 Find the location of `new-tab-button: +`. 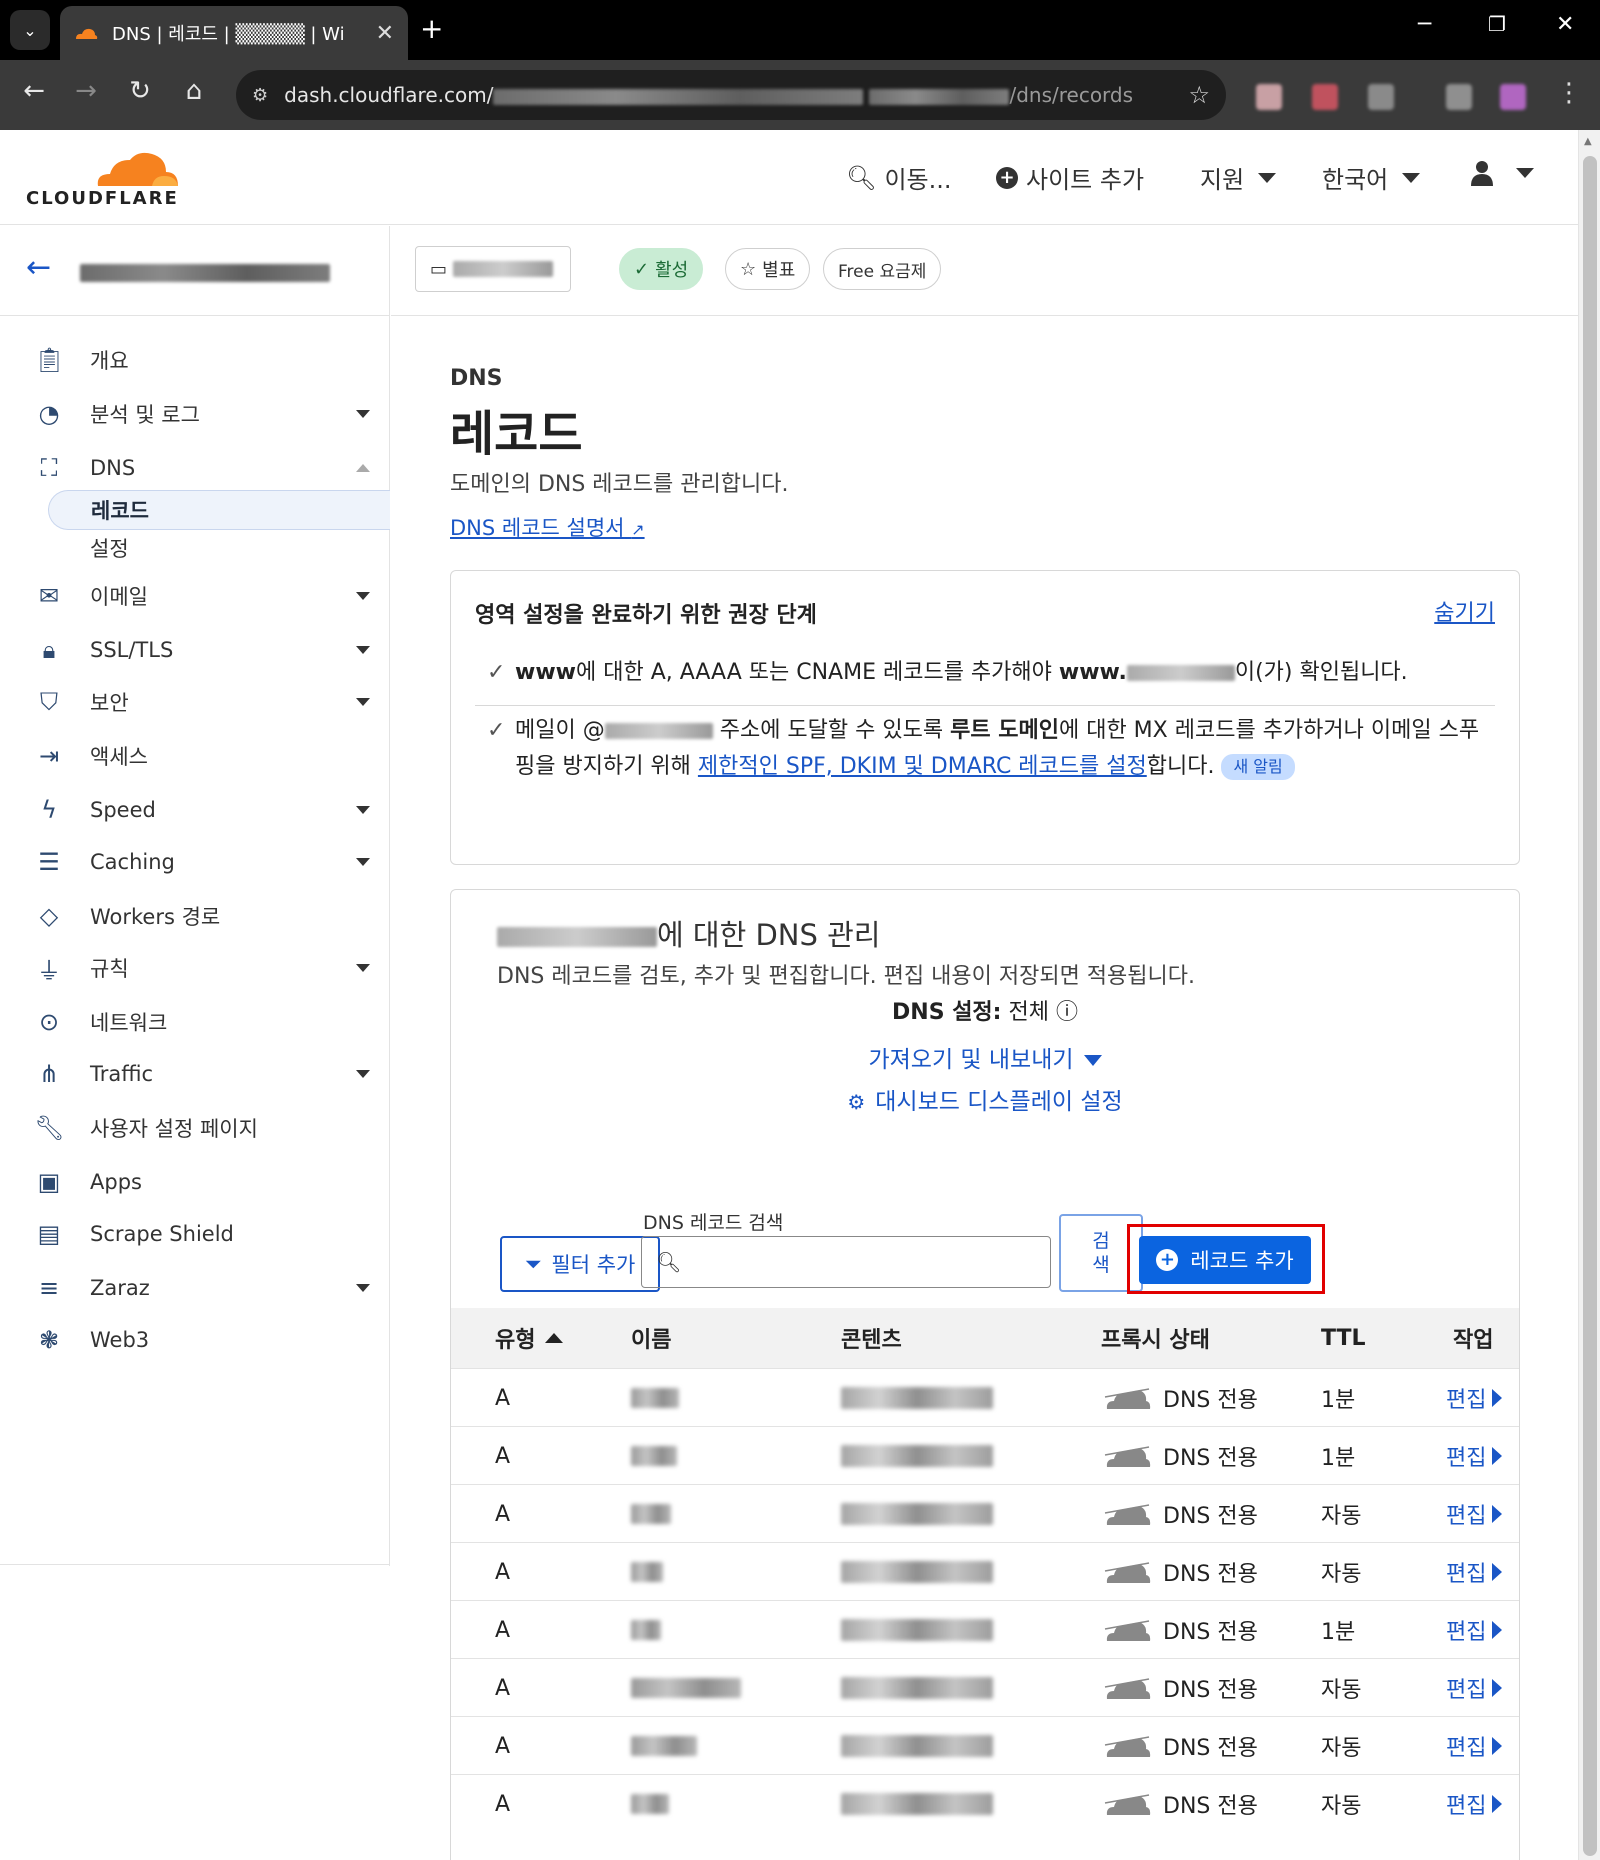

new-tab-button: + is located at coordinates (431, 28).